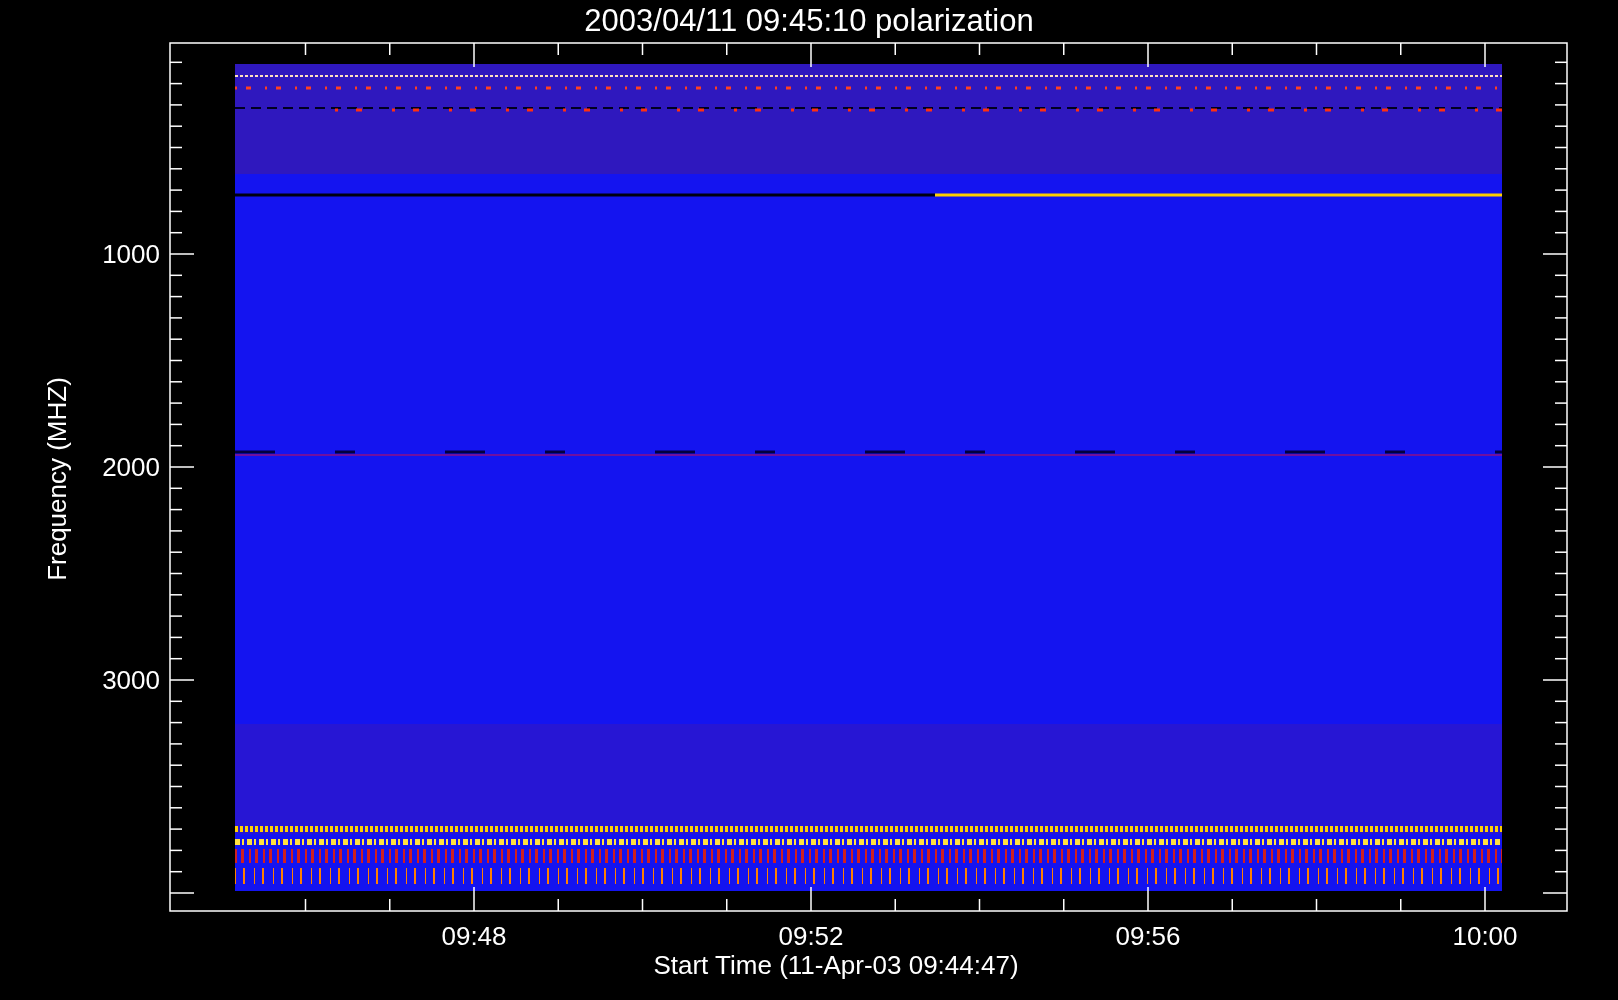  Describe the element at coordinates (809, 21) in the screenshot. I see `plot-title: 2003/04/11 09:45:10 polarization` at that location.